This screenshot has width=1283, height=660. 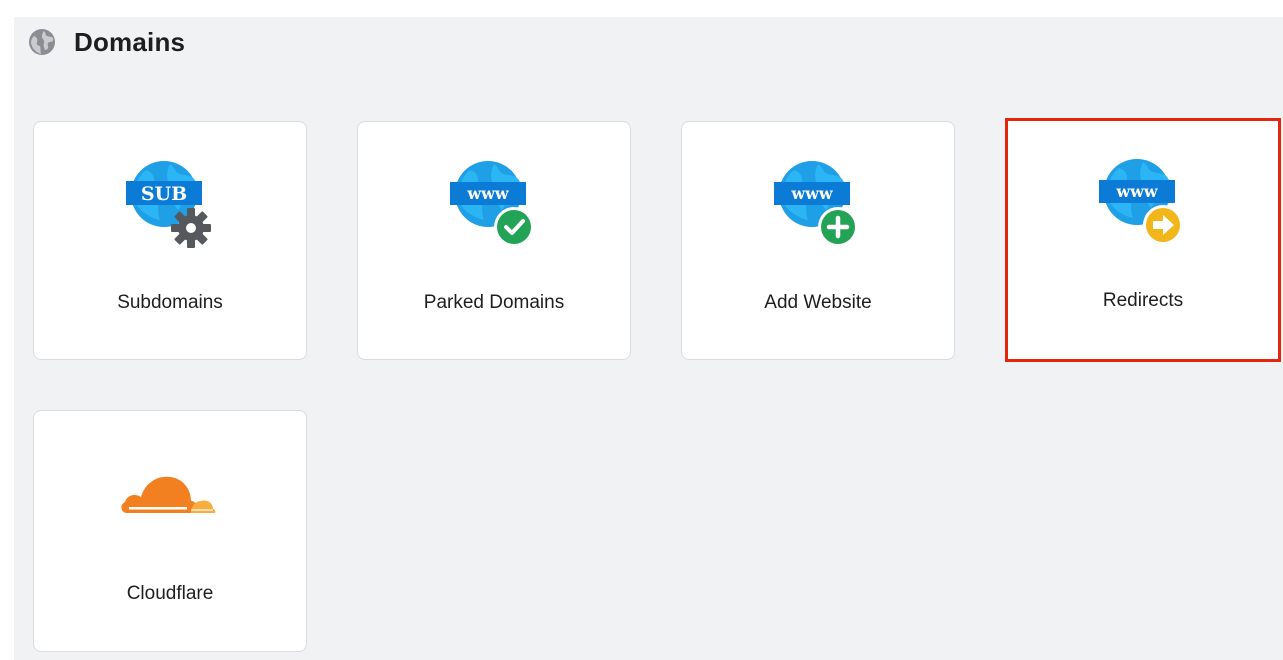 What do you see at coordinates (170, 531) in the screenshot?
I see `cloudflare-tile: Cloudflare` at bounding box center [170, 531].